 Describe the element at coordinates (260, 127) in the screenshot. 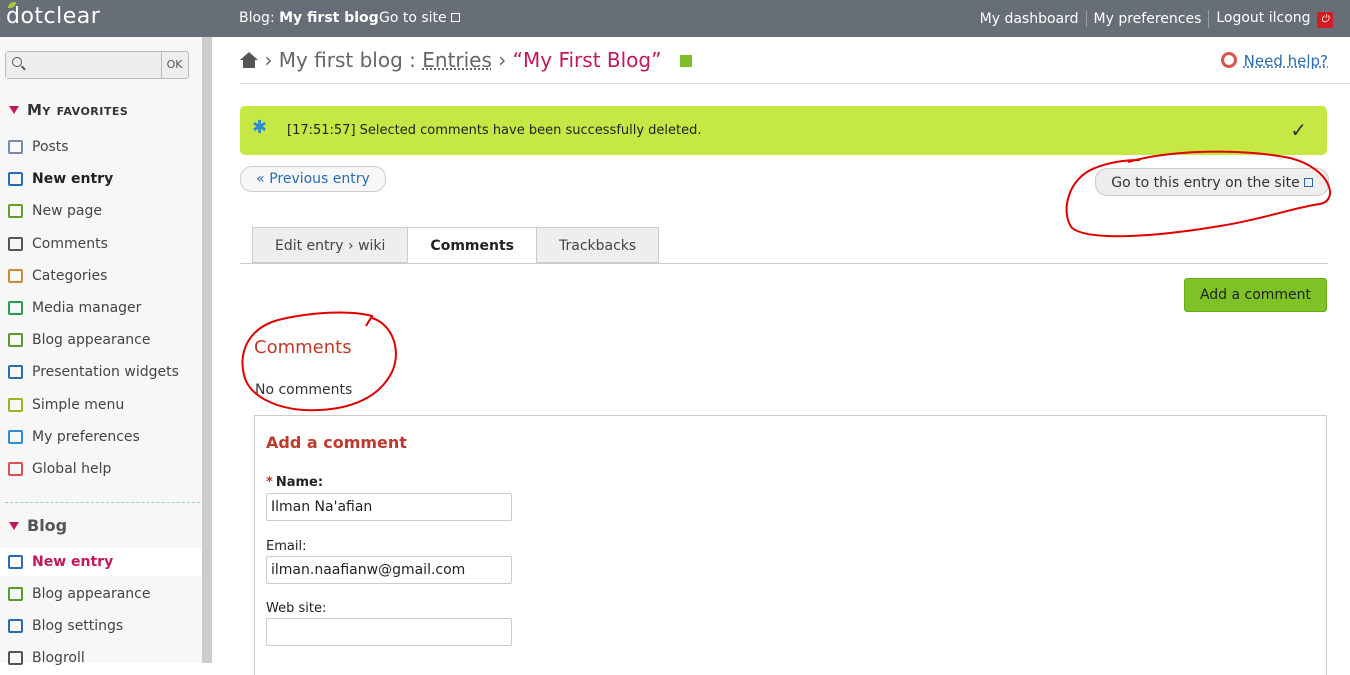

I see `sparkle-icon: ✱` at that location.